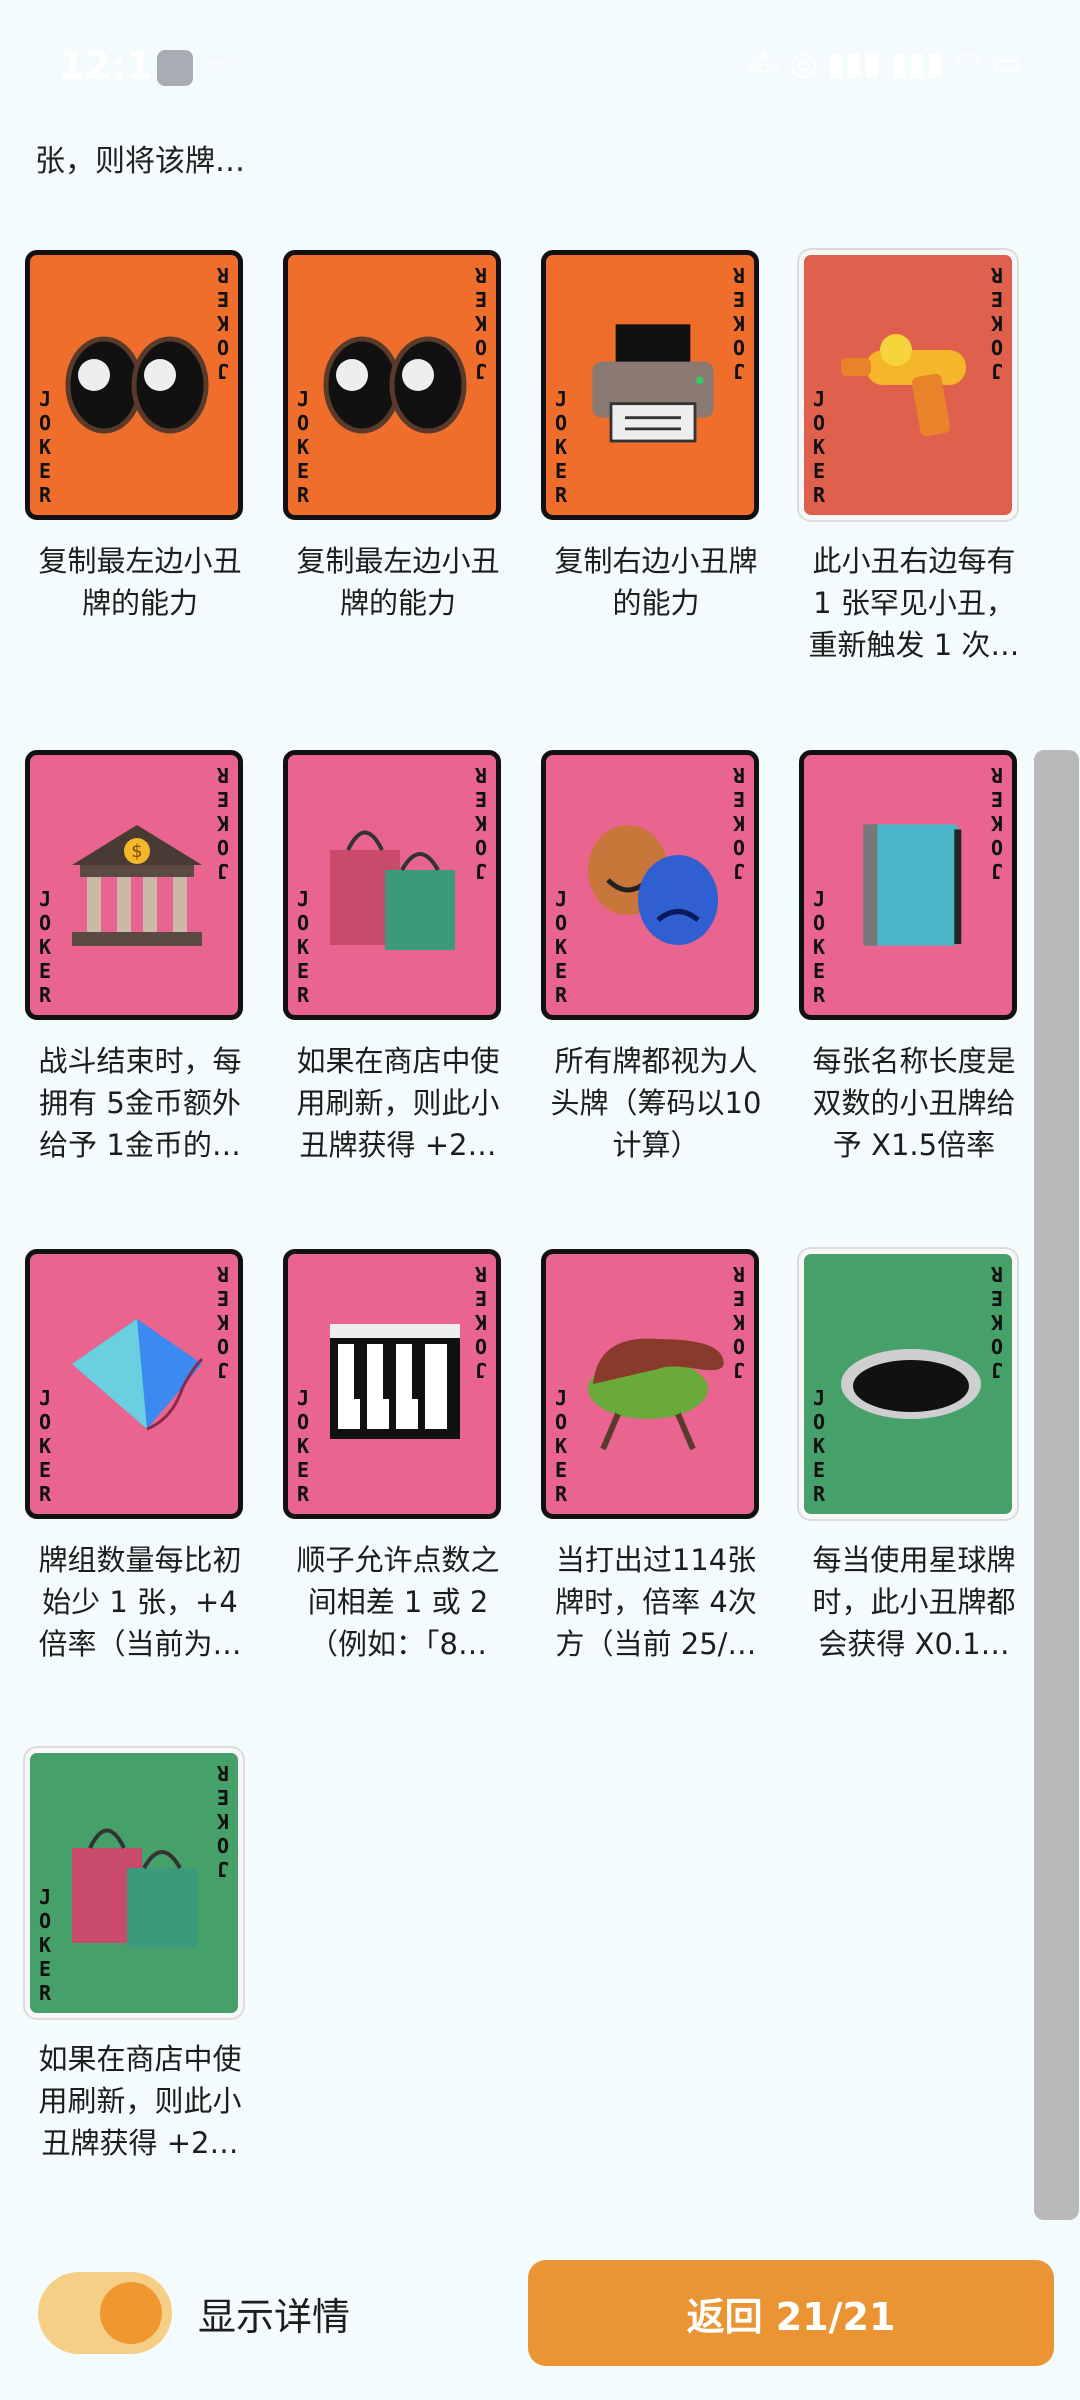  I want to click on card-description: 复制右边小丑牌 的能力, so click(656, 582).